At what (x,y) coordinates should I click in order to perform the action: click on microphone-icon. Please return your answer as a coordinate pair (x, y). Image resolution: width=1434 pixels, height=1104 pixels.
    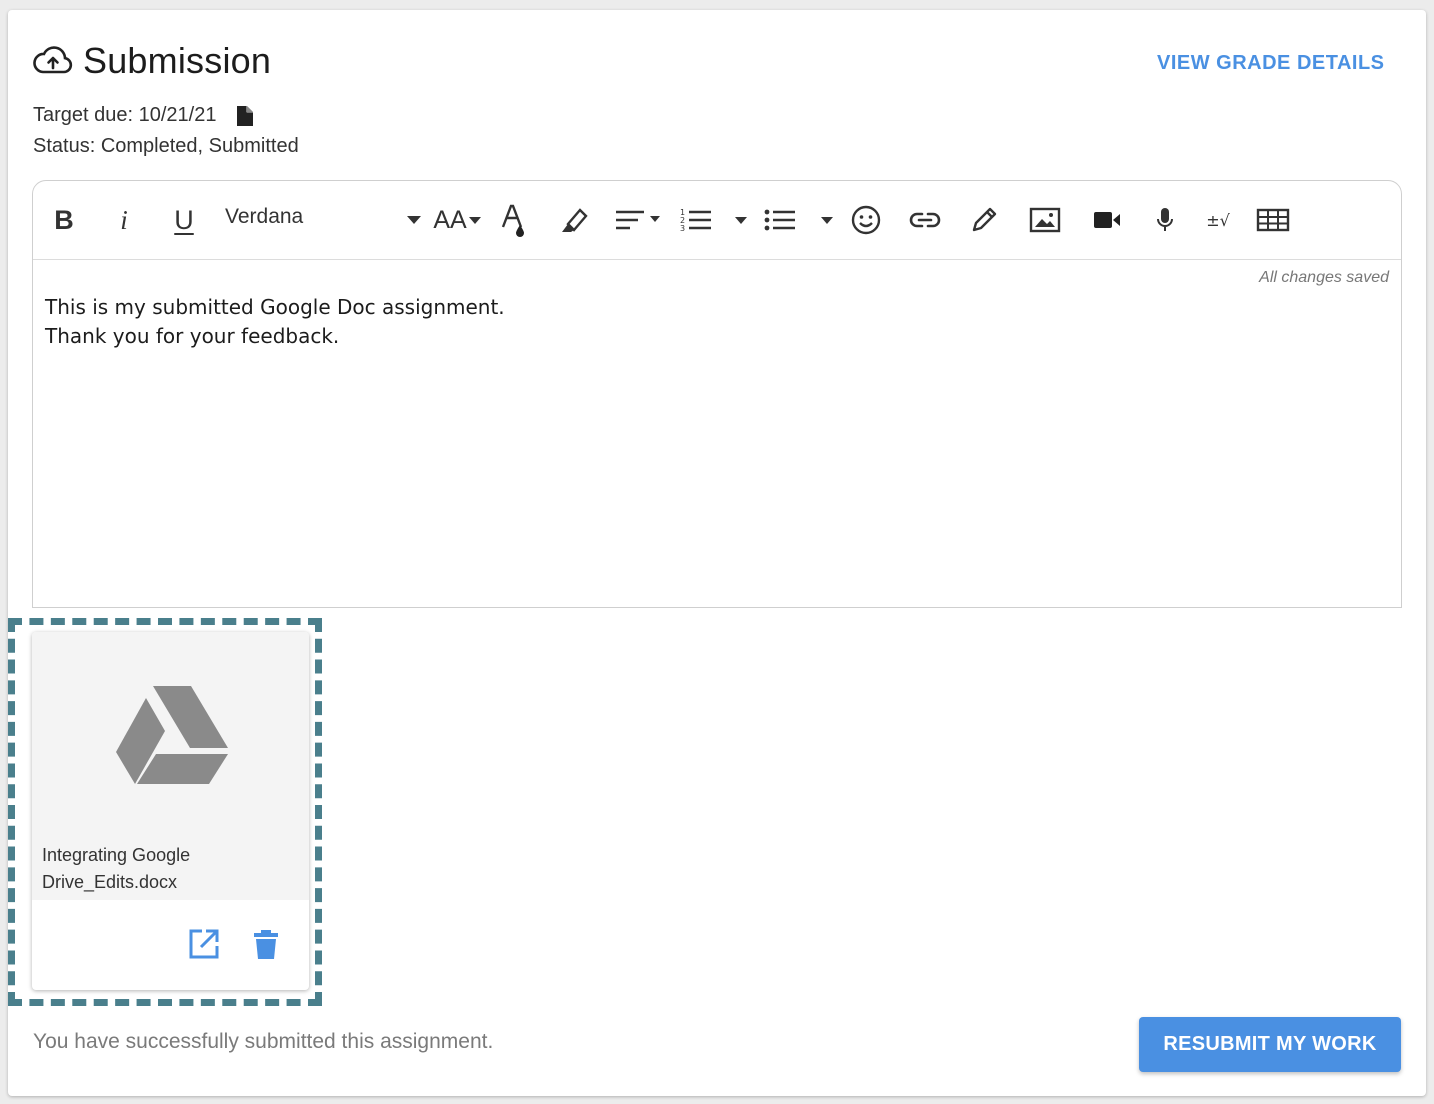
    Looking at the image, I should click on (1165, 220).